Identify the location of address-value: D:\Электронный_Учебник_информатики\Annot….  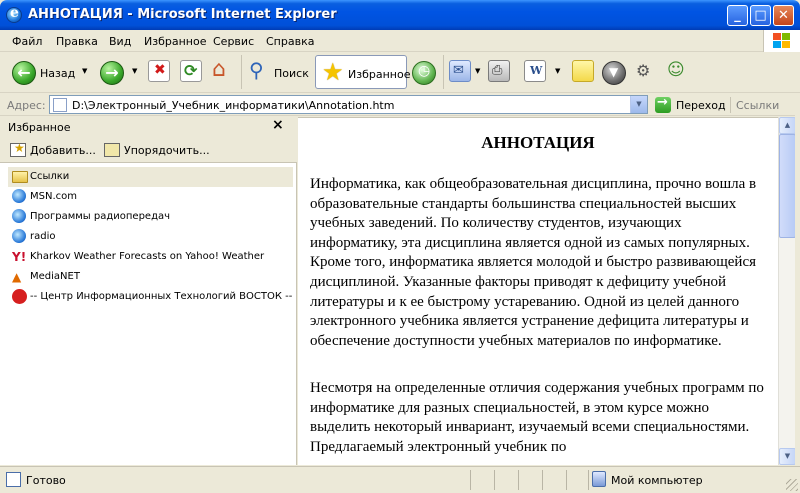
(233, 105).